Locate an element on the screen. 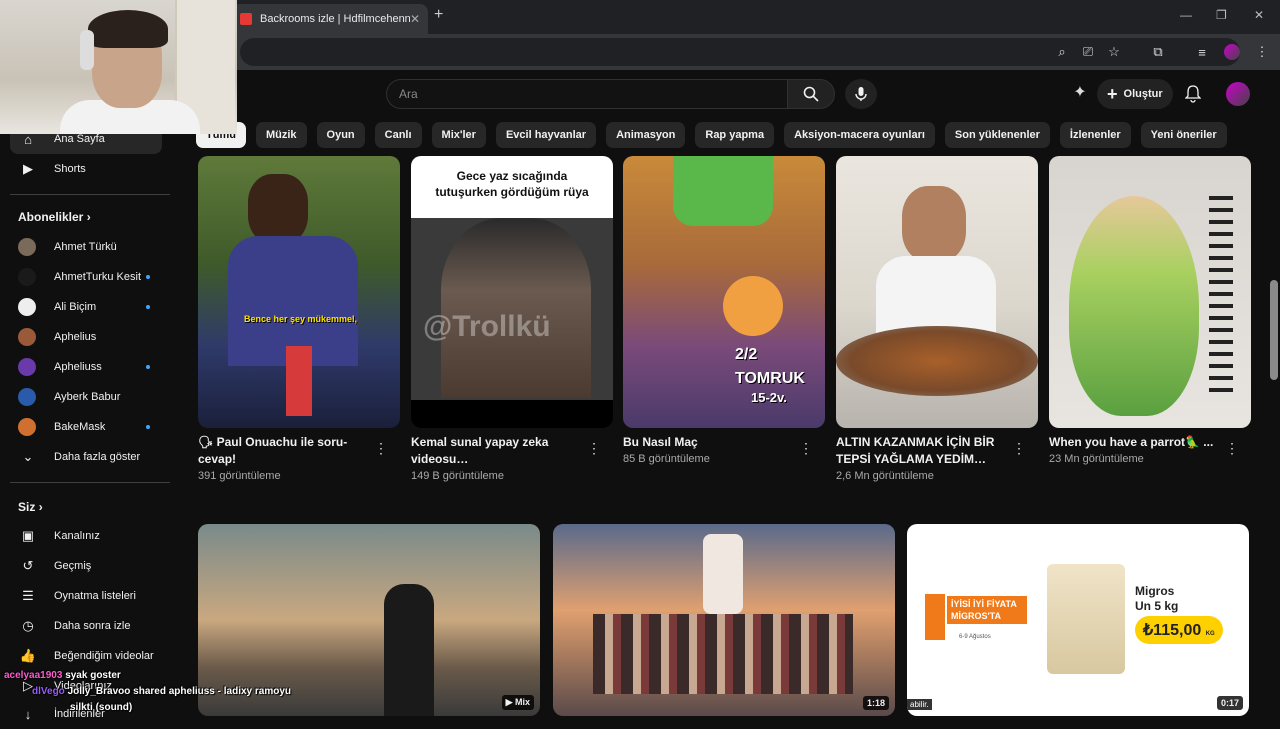  sidebar-item-subscription: BakeMask is located at coordinates (86, 427).